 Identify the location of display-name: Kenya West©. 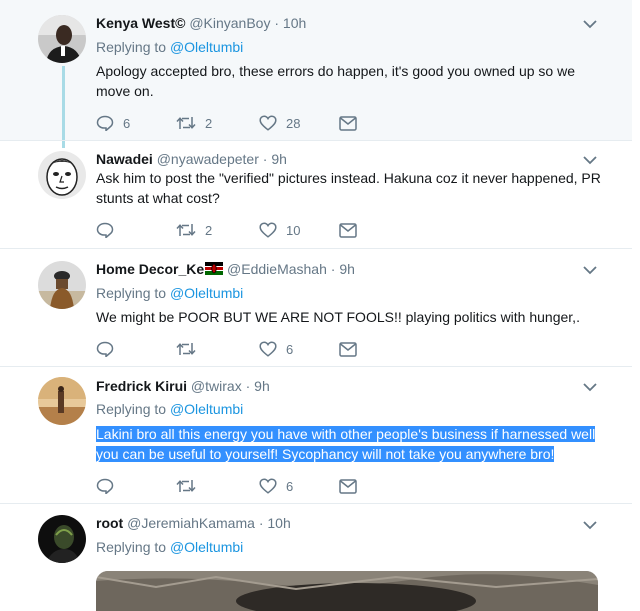
(140, 23).